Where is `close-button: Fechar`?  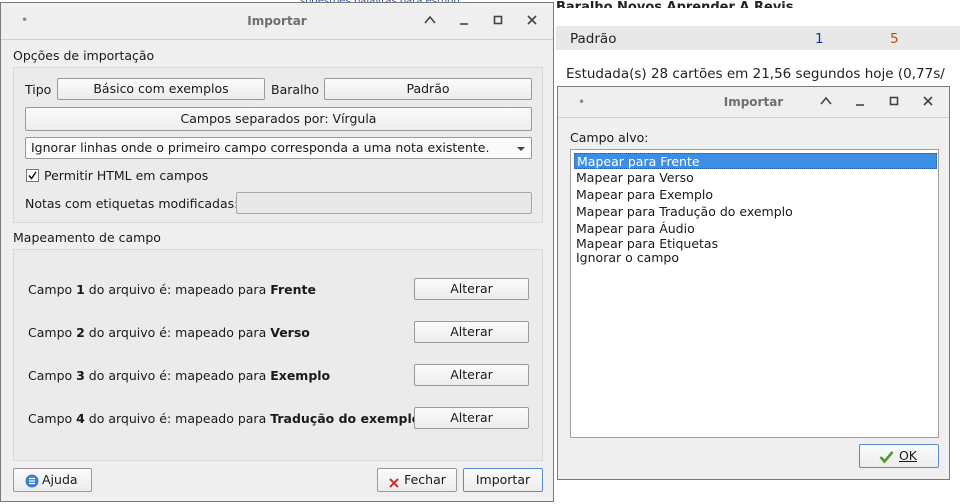
close-button: Fechar is located at coordinates (417, 480).